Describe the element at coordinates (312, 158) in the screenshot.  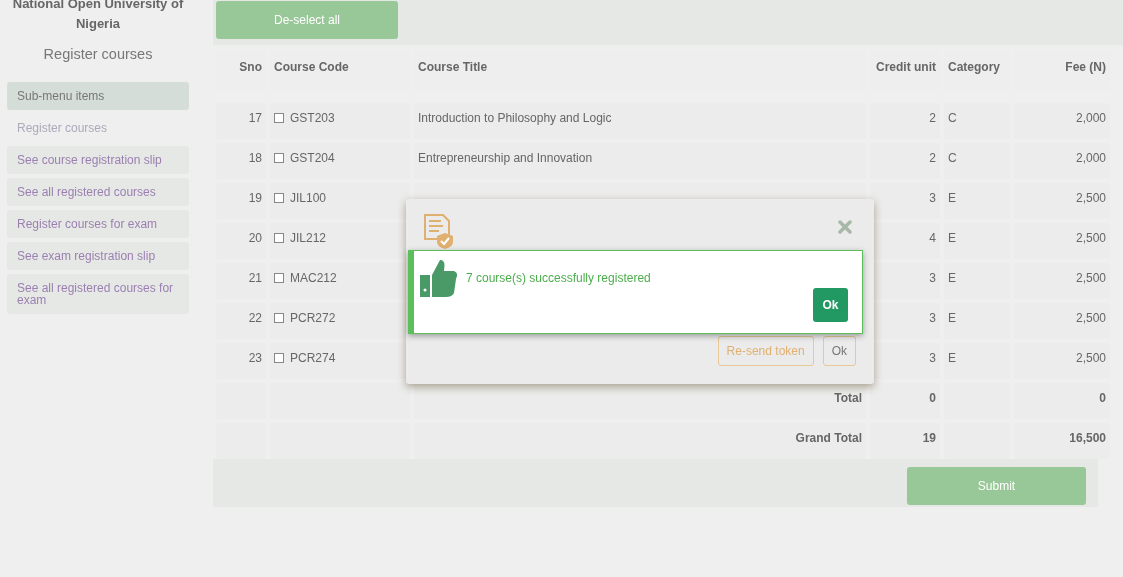
I see `course-code: GST204` at that location.